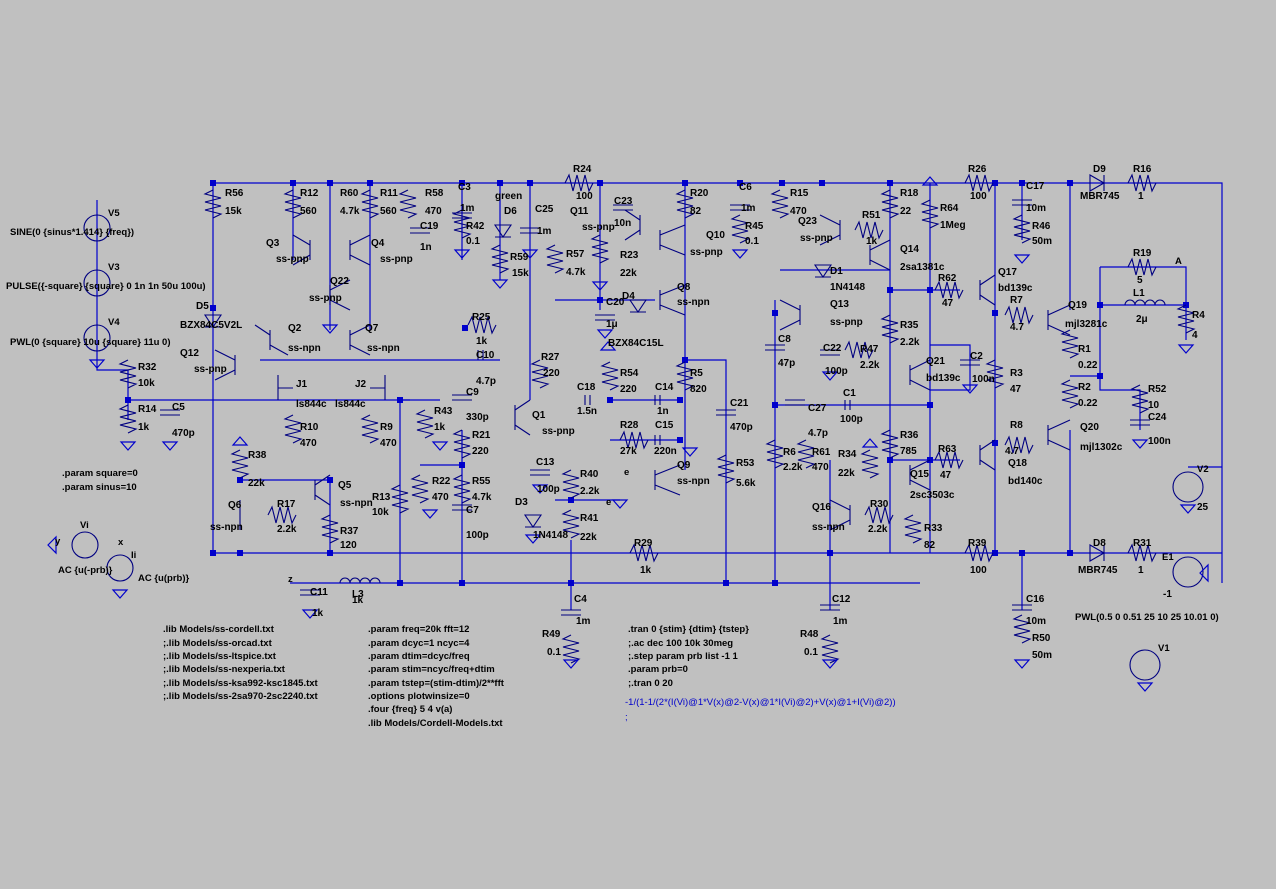 Image resolution: width=1276 pixels, height=889 pixels. What do you see at coordinates (658, 669) in the screenshot?
I see `sim-line: .param prb=0` at bounding box center [658, 669].